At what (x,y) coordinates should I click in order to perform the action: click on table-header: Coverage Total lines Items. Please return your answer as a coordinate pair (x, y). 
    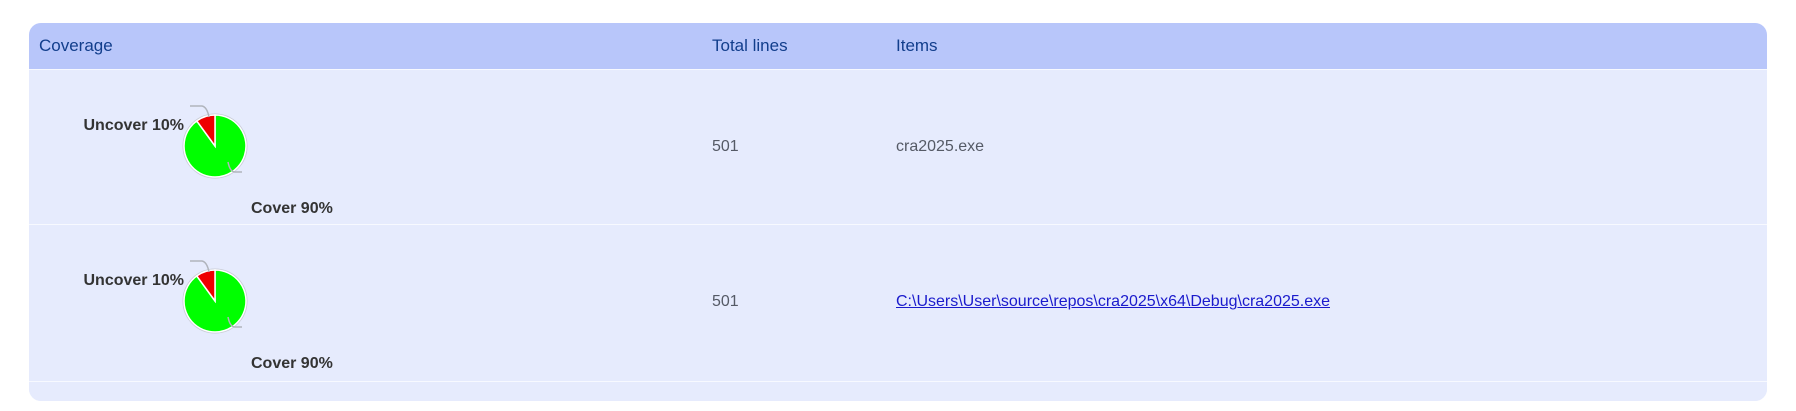
    Looking at the image, I should click on (898, 46).